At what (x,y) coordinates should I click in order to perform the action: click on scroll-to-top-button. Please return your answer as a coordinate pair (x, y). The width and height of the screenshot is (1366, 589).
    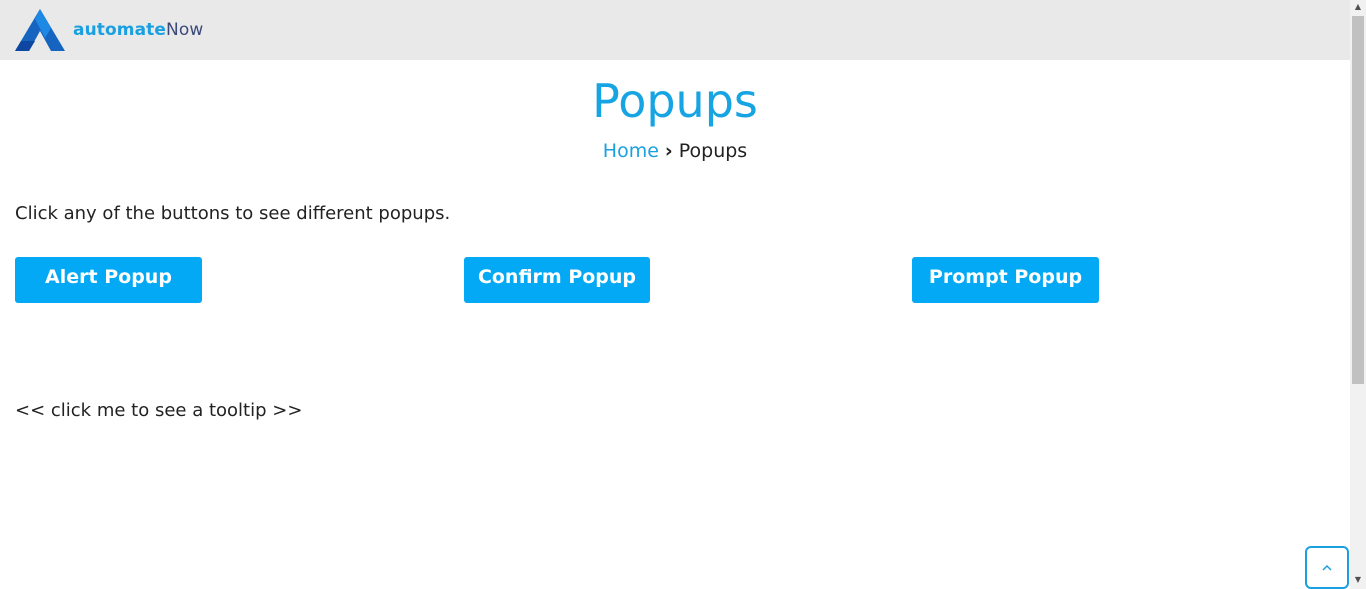
    Looking at the image, I should click on (1327, 567).